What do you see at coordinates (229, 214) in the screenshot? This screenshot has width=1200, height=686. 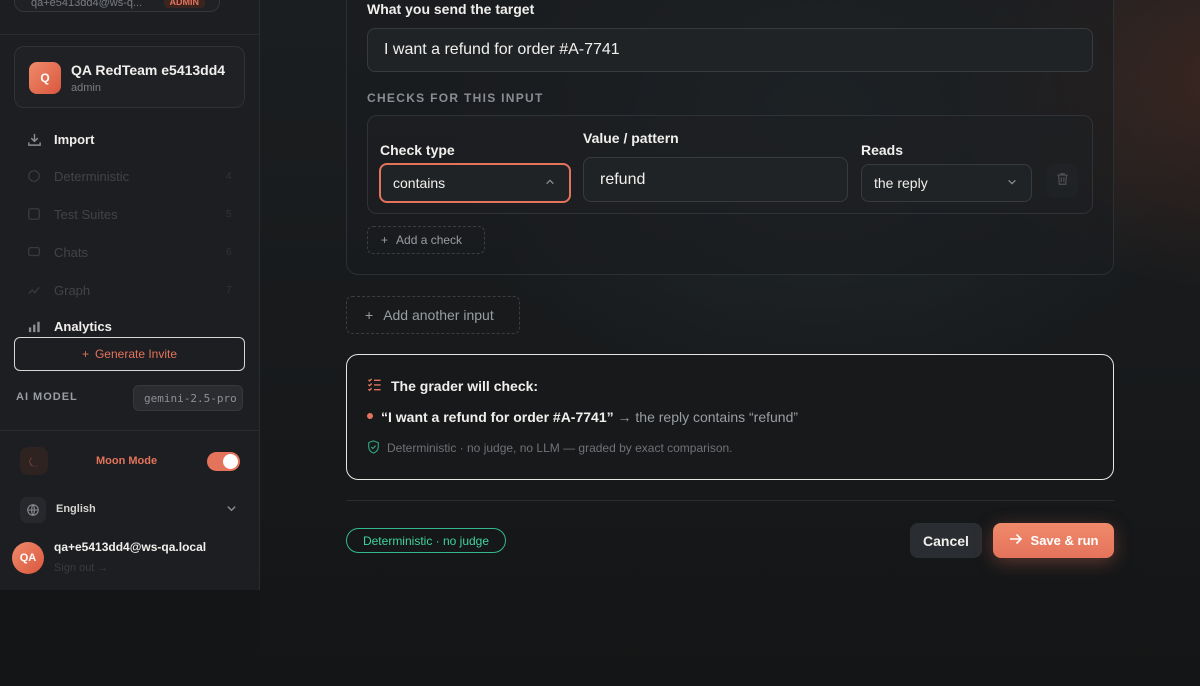 I see `shortcut-key: 5` at bounding box center [229, 214].